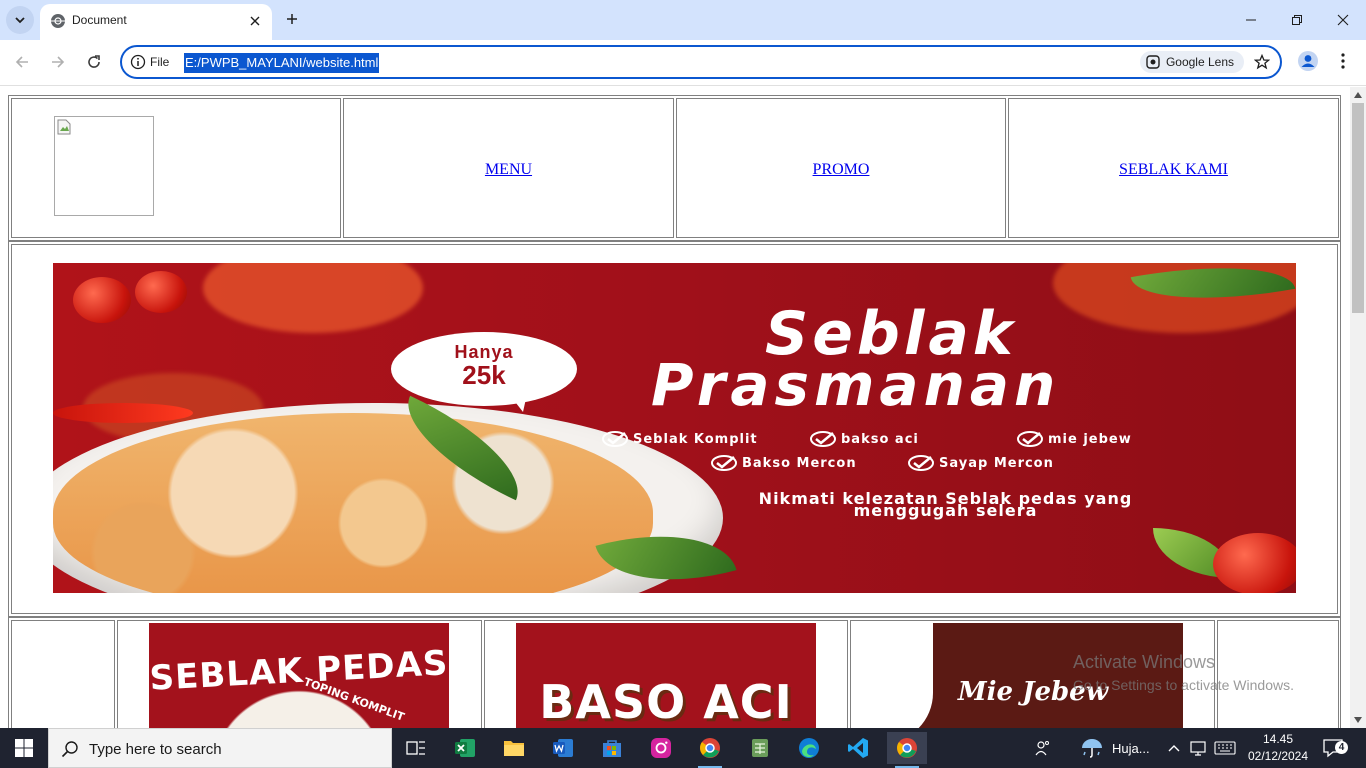 The image size is (1366, 768). Describe the element at coordinates (484, 375) in the screenshot. I see `price-text: 25k` at that location.